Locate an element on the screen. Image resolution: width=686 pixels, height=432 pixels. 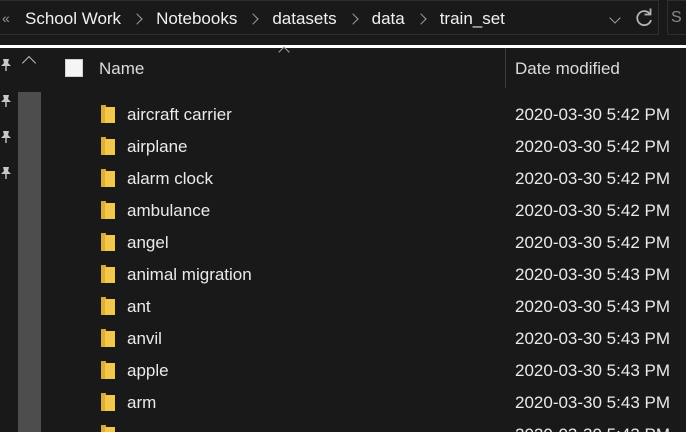
sort-indicator-icon is located at coordinates (284, 52).